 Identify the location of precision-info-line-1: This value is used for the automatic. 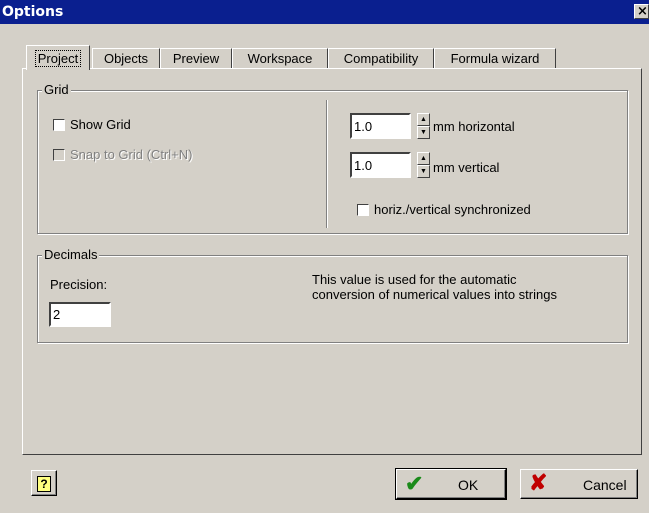
(414, 279).